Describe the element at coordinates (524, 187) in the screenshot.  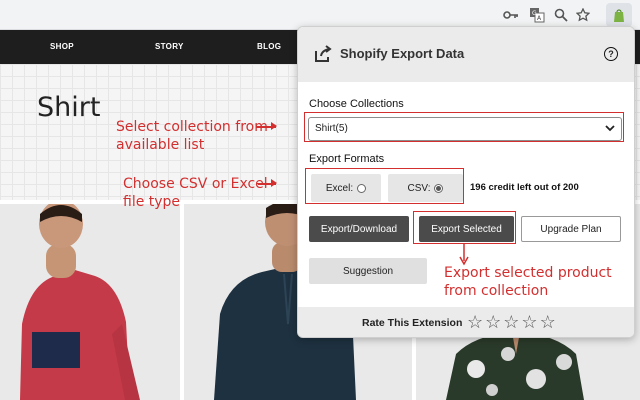
I see `credits-remaining: 196 credit left out of 200` at that location.